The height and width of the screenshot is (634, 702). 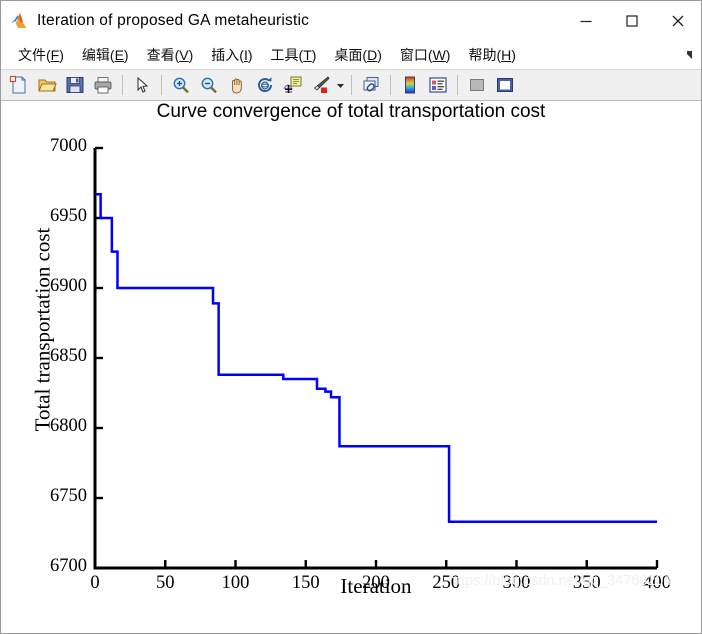 I want to click on menu-item-insert: 插入(I), so click(x=231, y=55).